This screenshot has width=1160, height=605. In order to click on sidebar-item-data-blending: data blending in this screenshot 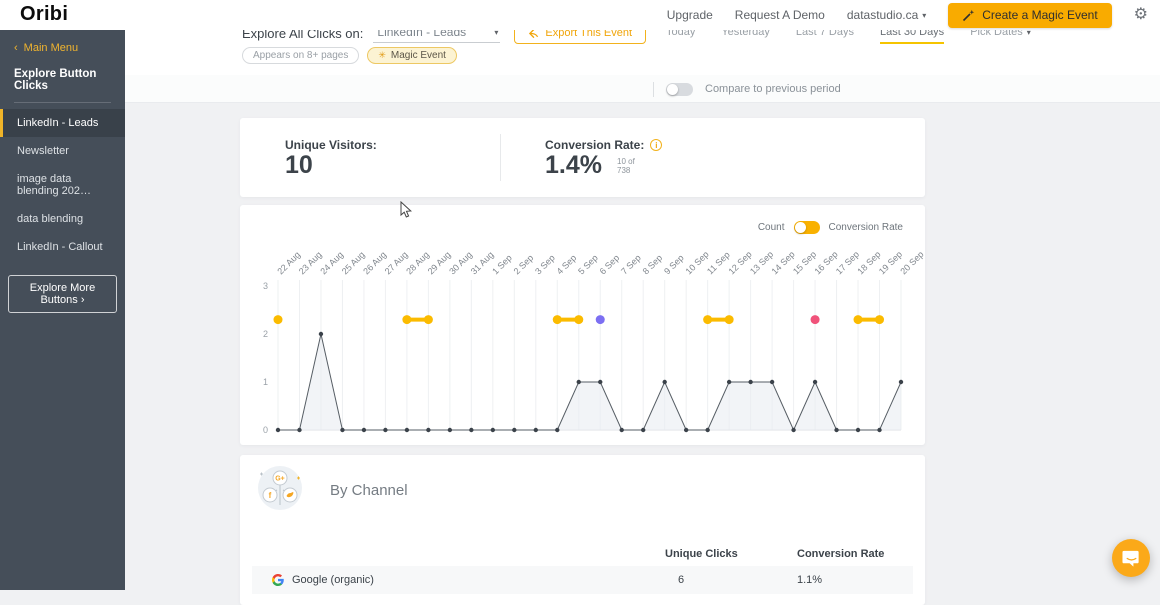, I will do `click(62, 219)`.